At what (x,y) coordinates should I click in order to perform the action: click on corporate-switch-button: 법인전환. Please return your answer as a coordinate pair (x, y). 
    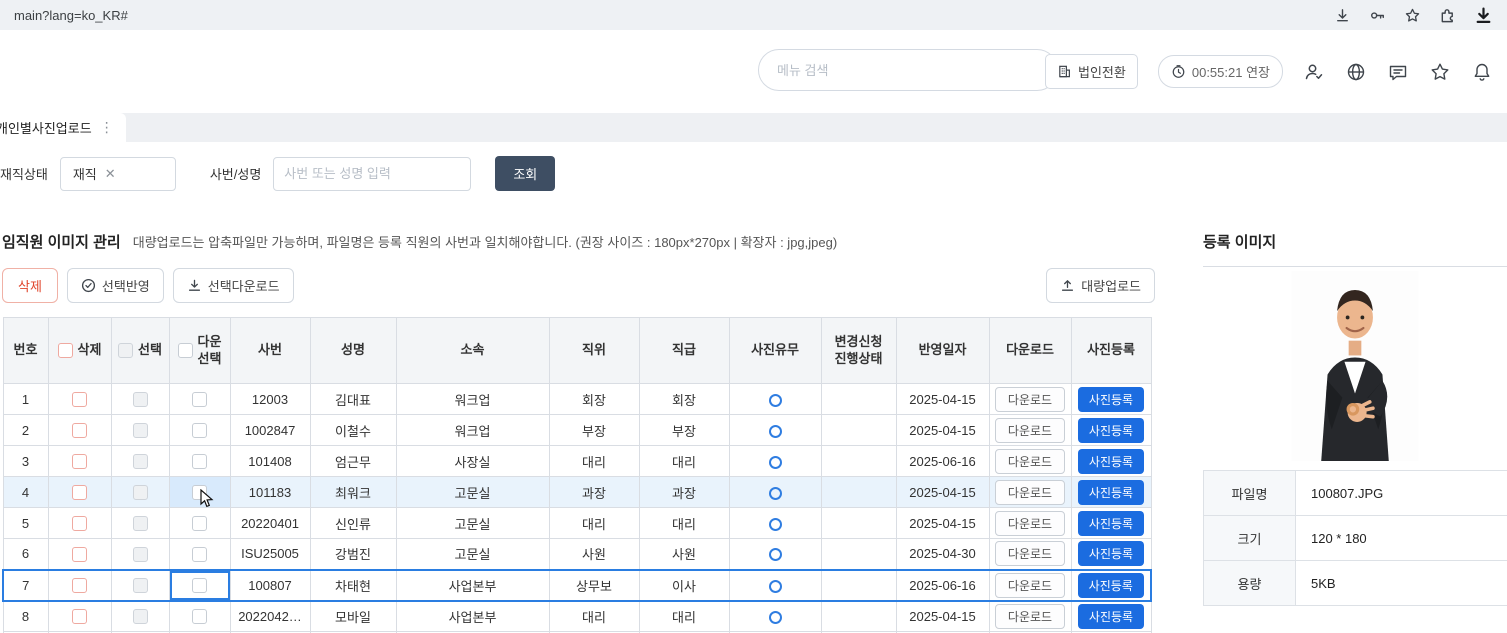
    Looking at the image, I should click on (1091, 71).